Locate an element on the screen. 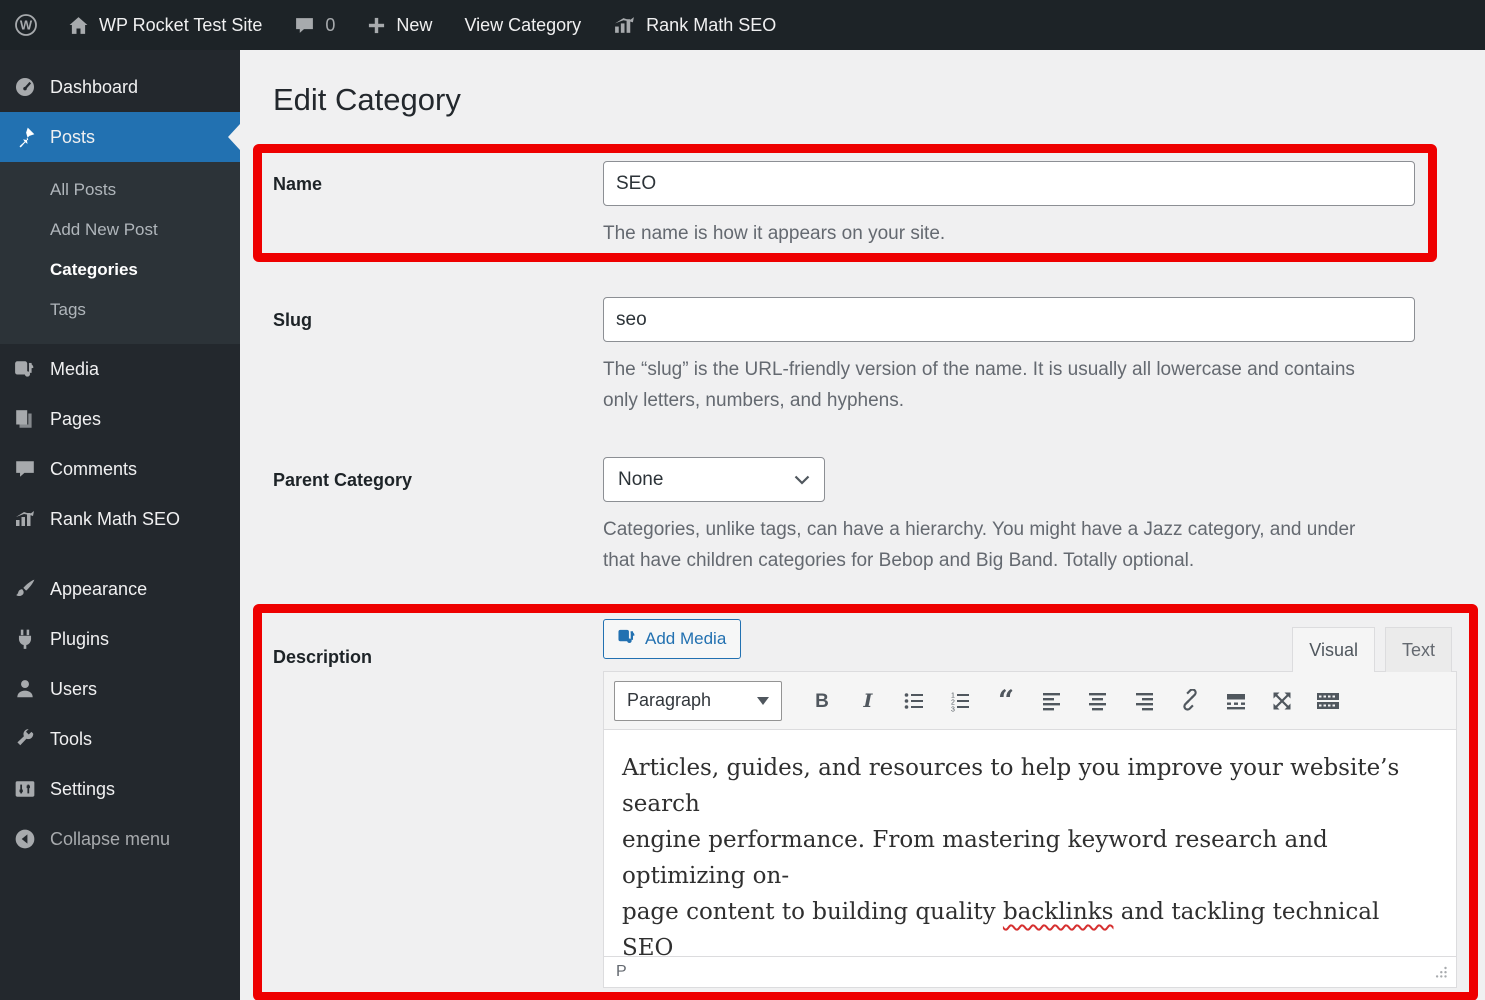 This screenshot has width=1485, height=1000. sidebar-item-pages: Pages is located at coordinates (120, 419).